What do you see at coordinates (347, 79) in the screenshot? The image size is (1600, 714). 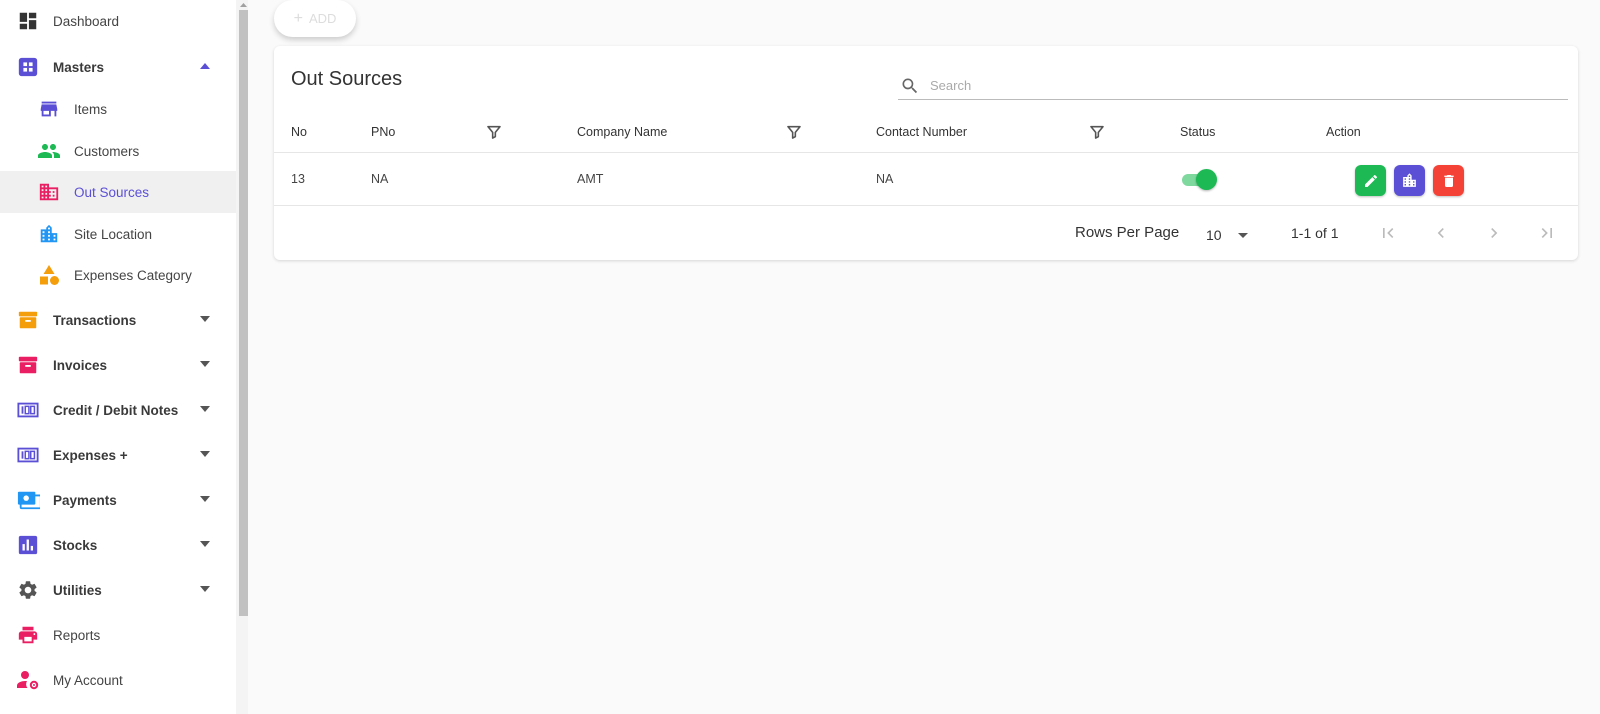 I see `page-title: Out Sources` at bounding box center [347, 79].